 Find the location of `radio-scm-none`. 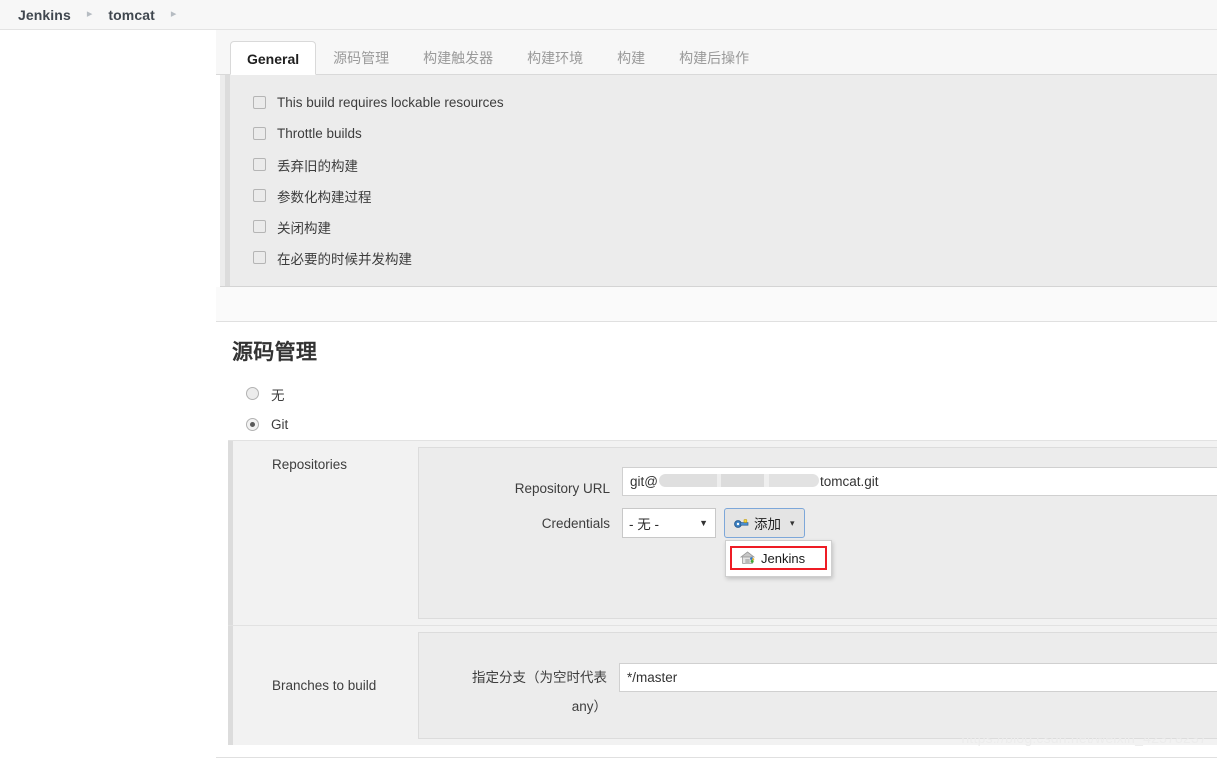

radio-scm-none is located at coordinates (252, 393).